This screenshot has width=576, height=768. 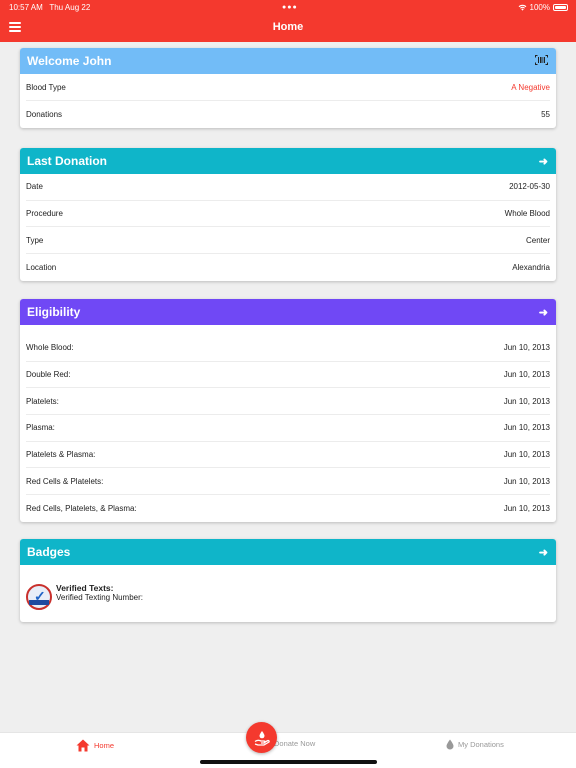 What do you see at coordinates (541, 61) in the screenshot?
I see `barcode-icon` at bounding box center [541, 61].